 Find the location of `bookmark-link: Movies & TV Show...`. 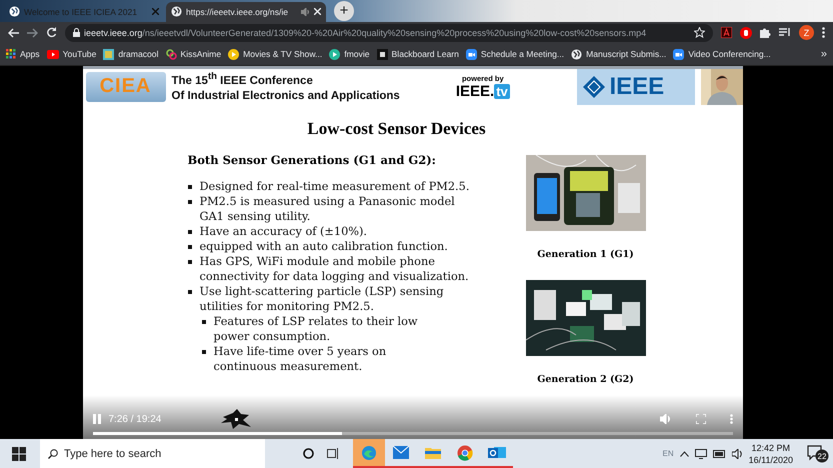

bookmark-link: Movies & TV Show... is located at coordinates (275, 54).